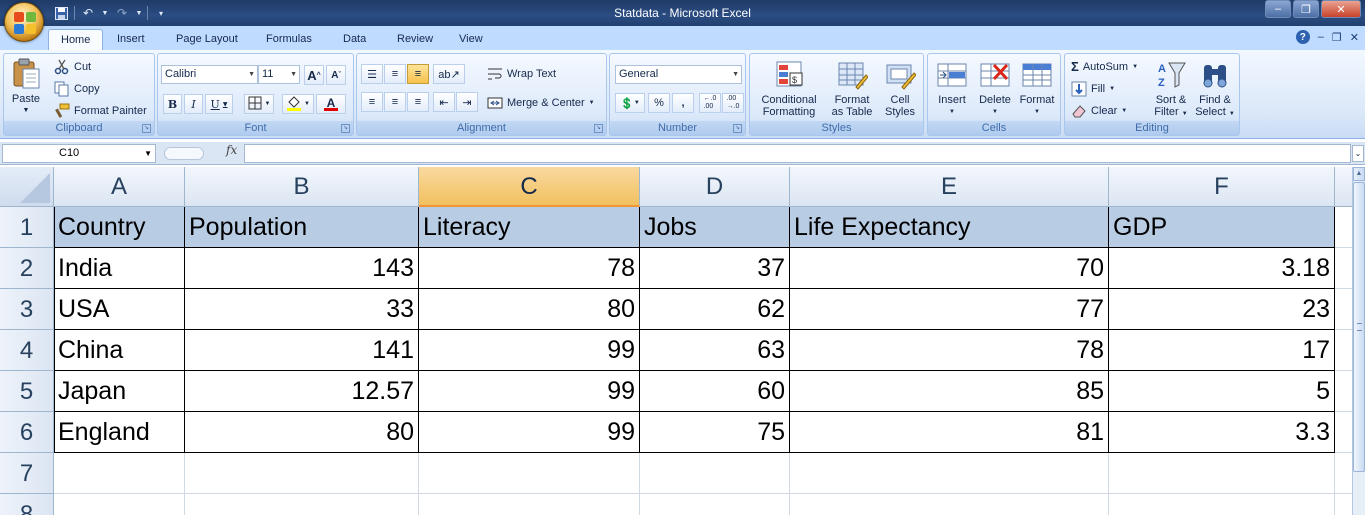  I want to click on underline-button: U ▼, so click(219, 104).